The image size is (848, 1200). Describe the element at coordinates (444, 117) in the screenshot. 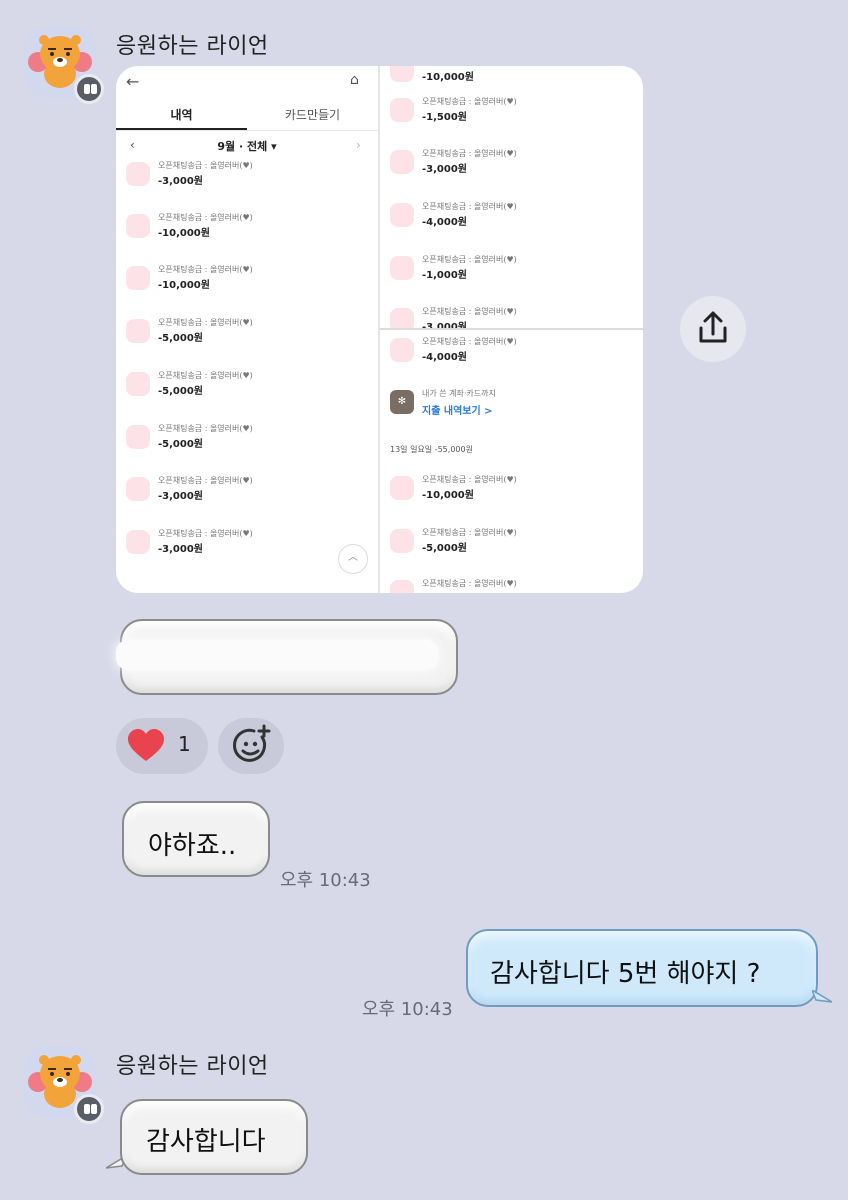

I see `transaction-amount: -1,500원` at that location.